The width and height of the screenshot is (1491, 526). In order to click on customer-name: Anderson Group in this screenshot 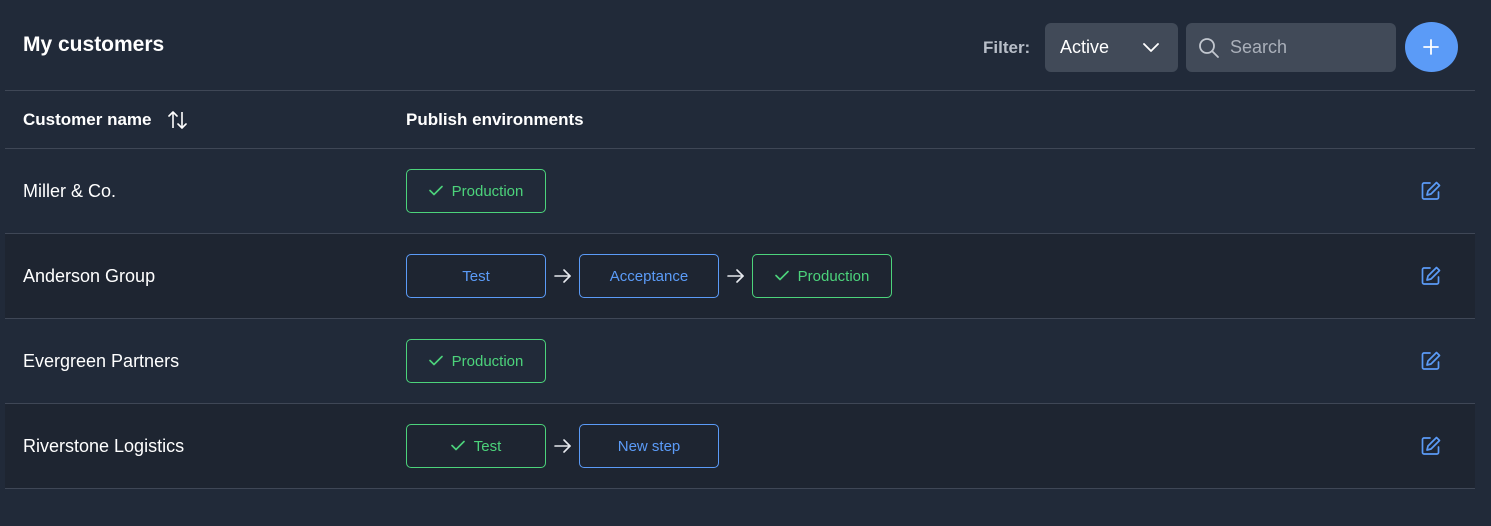, I will do `click(89, 276)`.